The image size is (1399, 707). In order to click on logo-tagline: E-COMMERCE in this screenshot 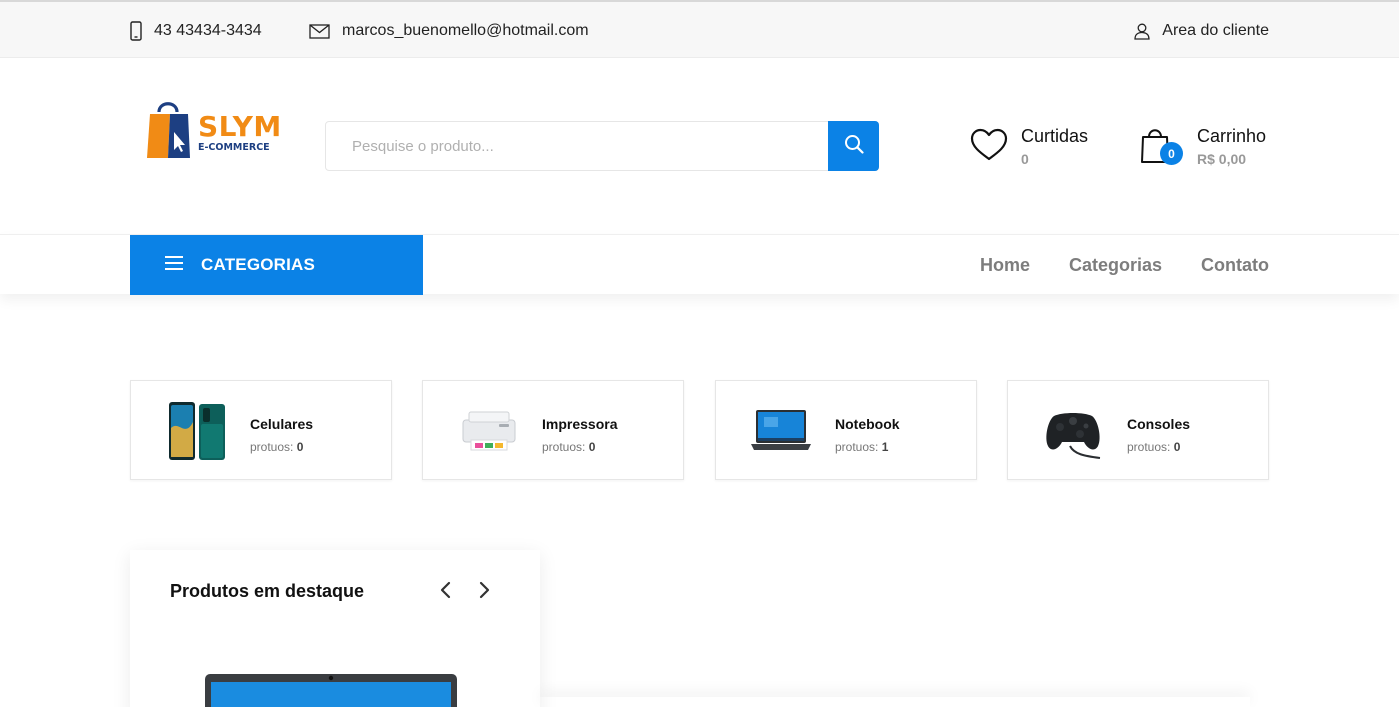, I will do `click(234, 147)`.